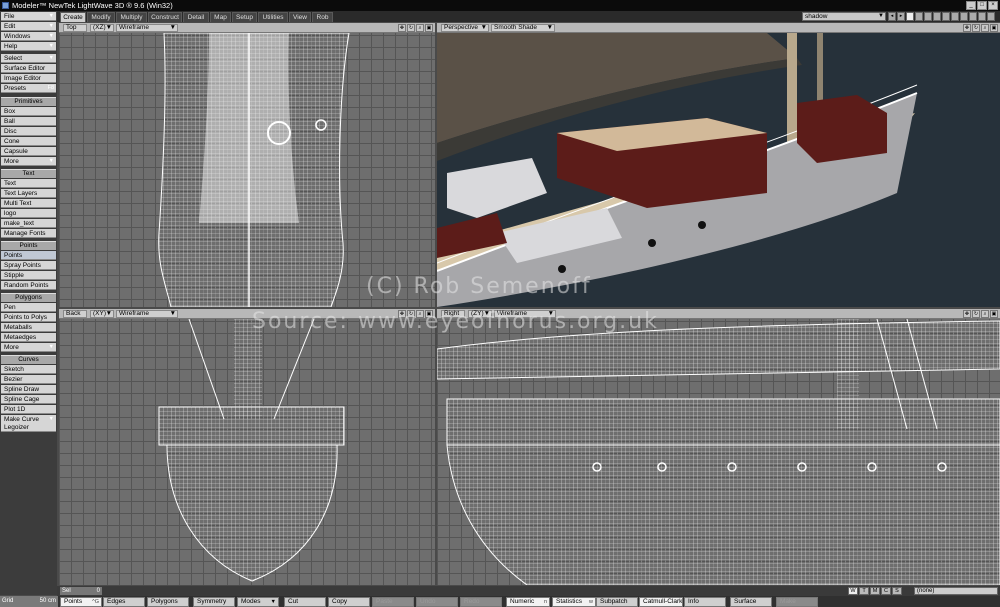 The height and width of the screenshot is (607, 1000). What do you see at coordinates (81, 602) in the screenshot?
I see `points-mode-button: Points ^G` at bounding box center [81, 602].